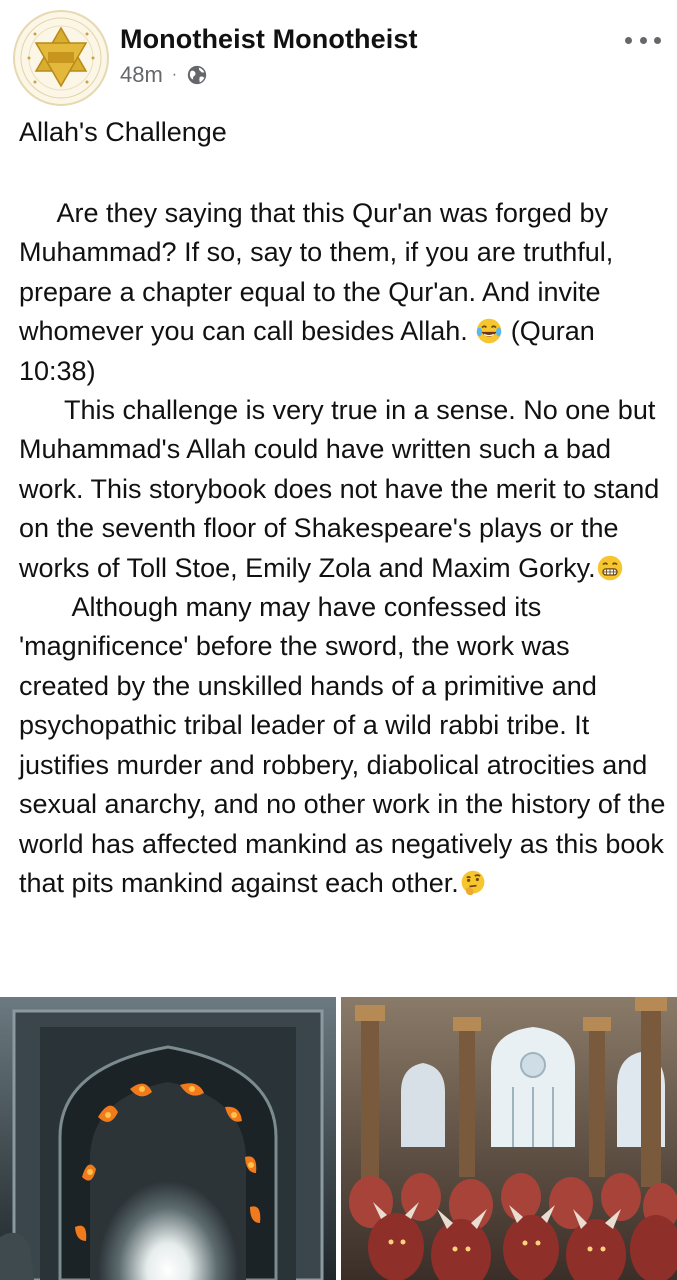 This screenshot has width=677, height=1280. Describe the element at coordinates (489, 331) in the screenshot. I see `face-with-tears-of-joy-emoji` at that location.